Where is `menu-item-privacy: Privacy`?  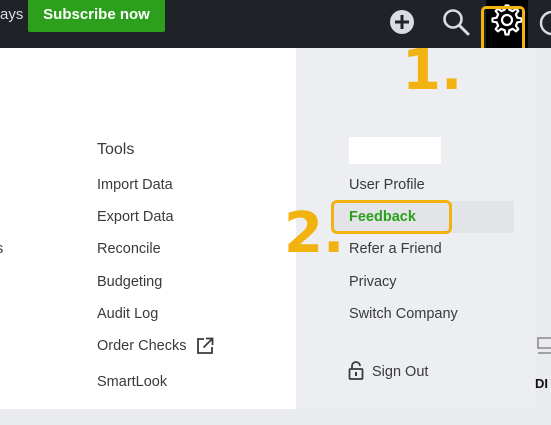
menu-item-privacy: Privacy is located at coordinates (373, 282).